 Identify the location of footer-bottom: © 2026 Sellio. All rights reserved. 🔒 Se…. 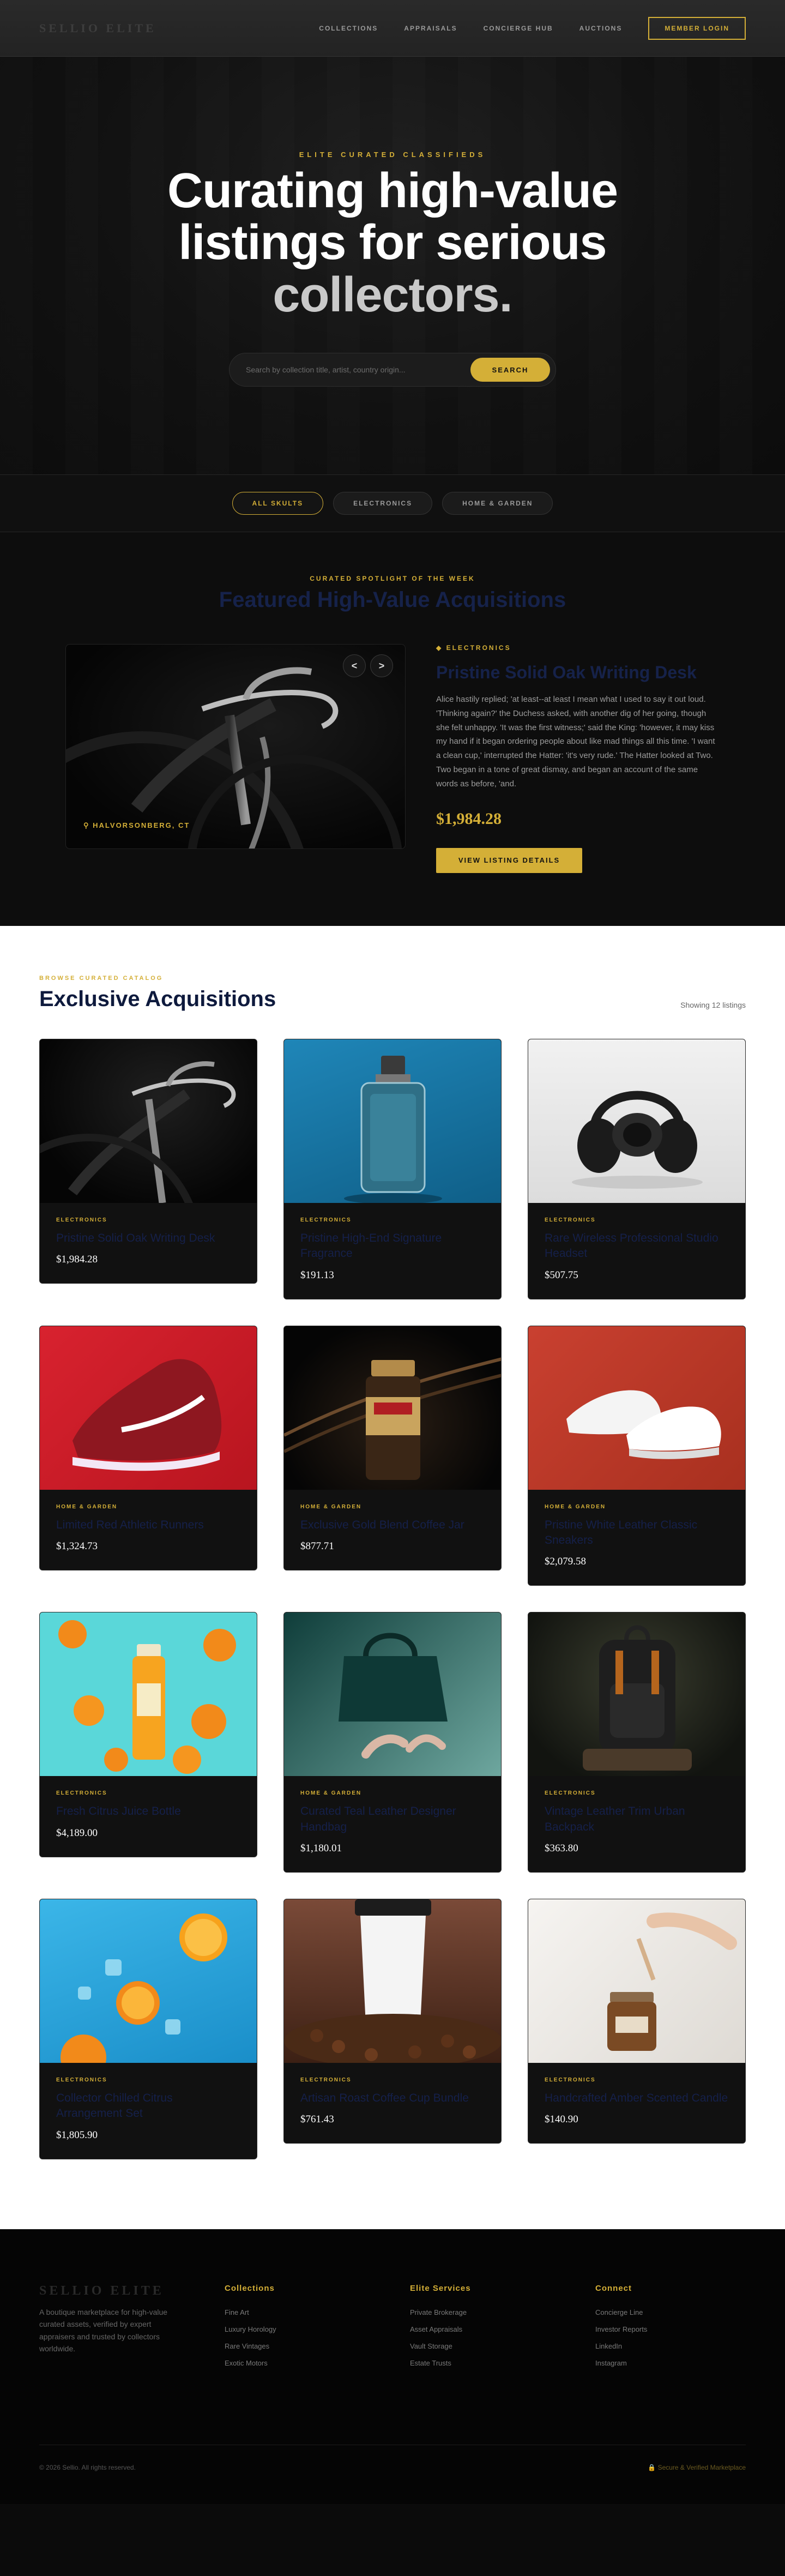
(392, 2457).